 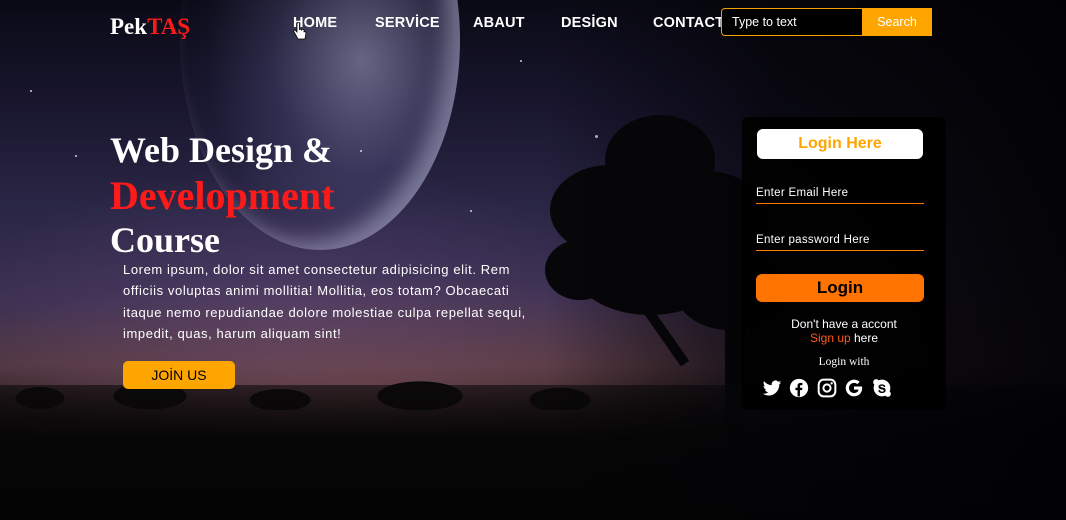 What do you see at coordinates (300, 31) in the screenshot?
I see `hand-cursor-icon` at bounding box center [300, 31].